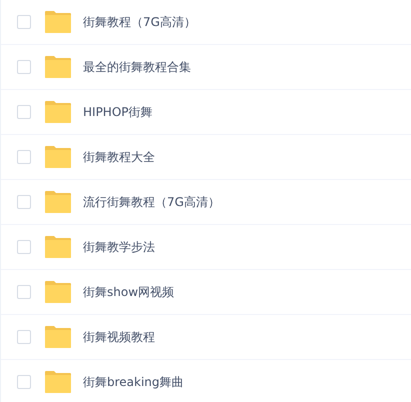 The width and height of the screenshot is (411, 402). Describe the element at coordinates (128, 292) in the screenshot. I see `folder-name: 街舞show网视频` at that location.